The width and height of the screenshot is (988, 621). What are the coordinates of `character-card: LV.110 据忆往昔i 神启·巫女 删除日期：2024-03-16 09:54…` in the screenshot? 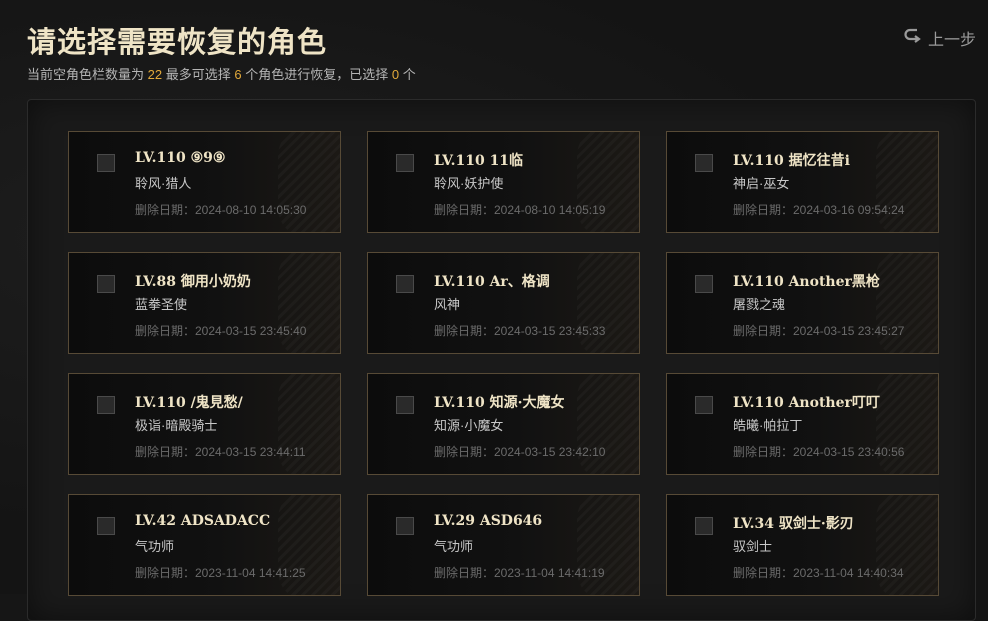 It's located at (802, 182).